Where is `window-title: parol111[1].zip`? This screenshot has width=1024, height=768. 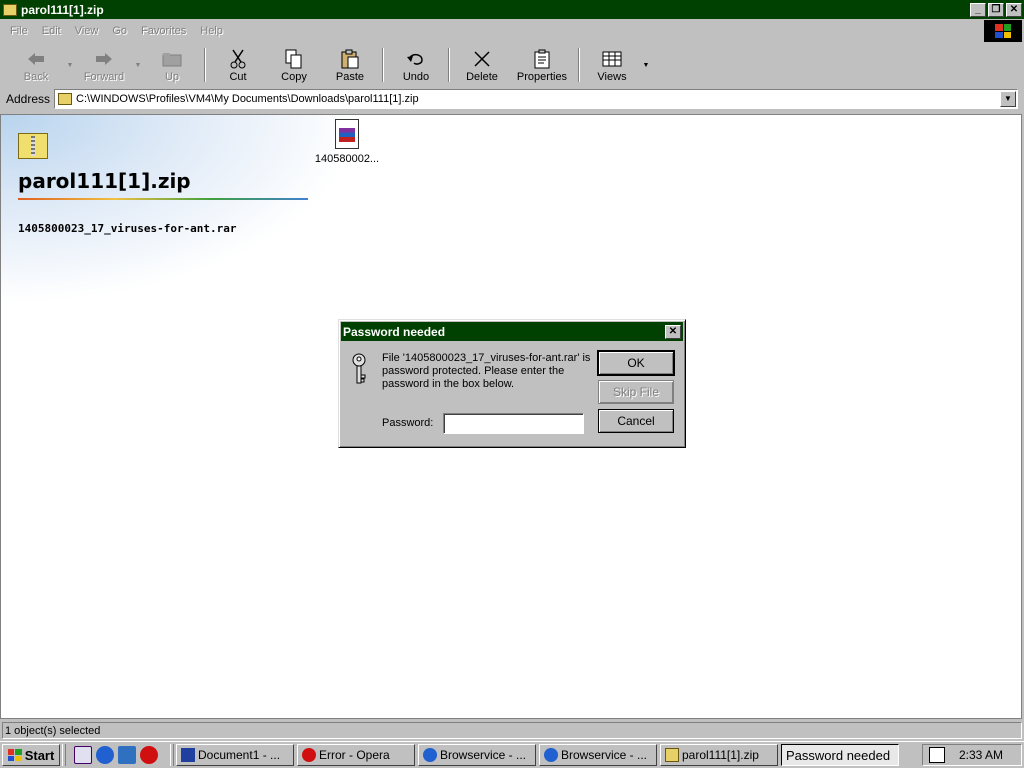 window-title: parol111[1].zip is located at coordinates (62, 9).